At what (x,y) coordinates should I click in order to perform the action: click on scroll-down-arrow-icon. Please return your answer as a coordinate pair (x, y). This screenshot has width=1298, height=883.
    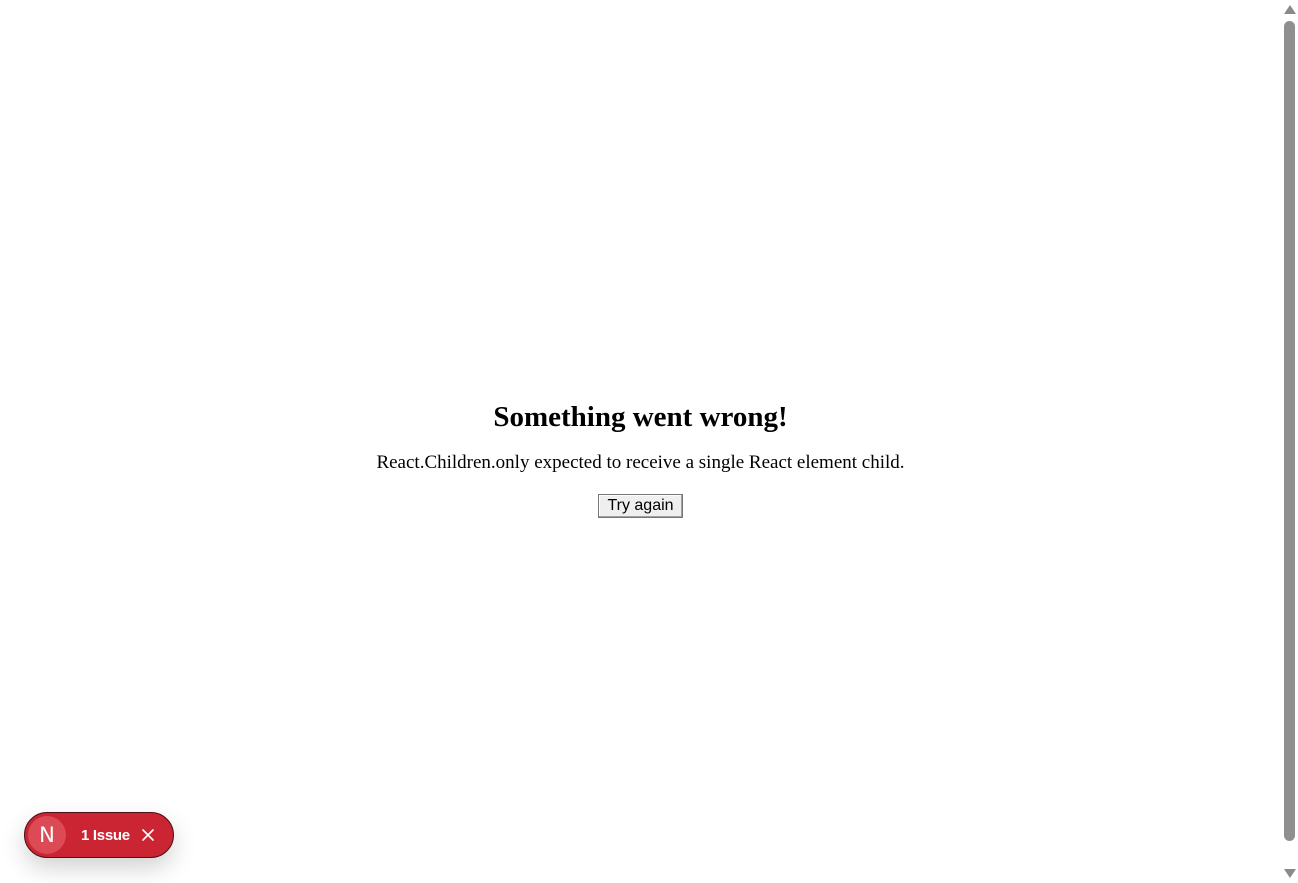
    Looking at the image, I should click on (1290, 873).